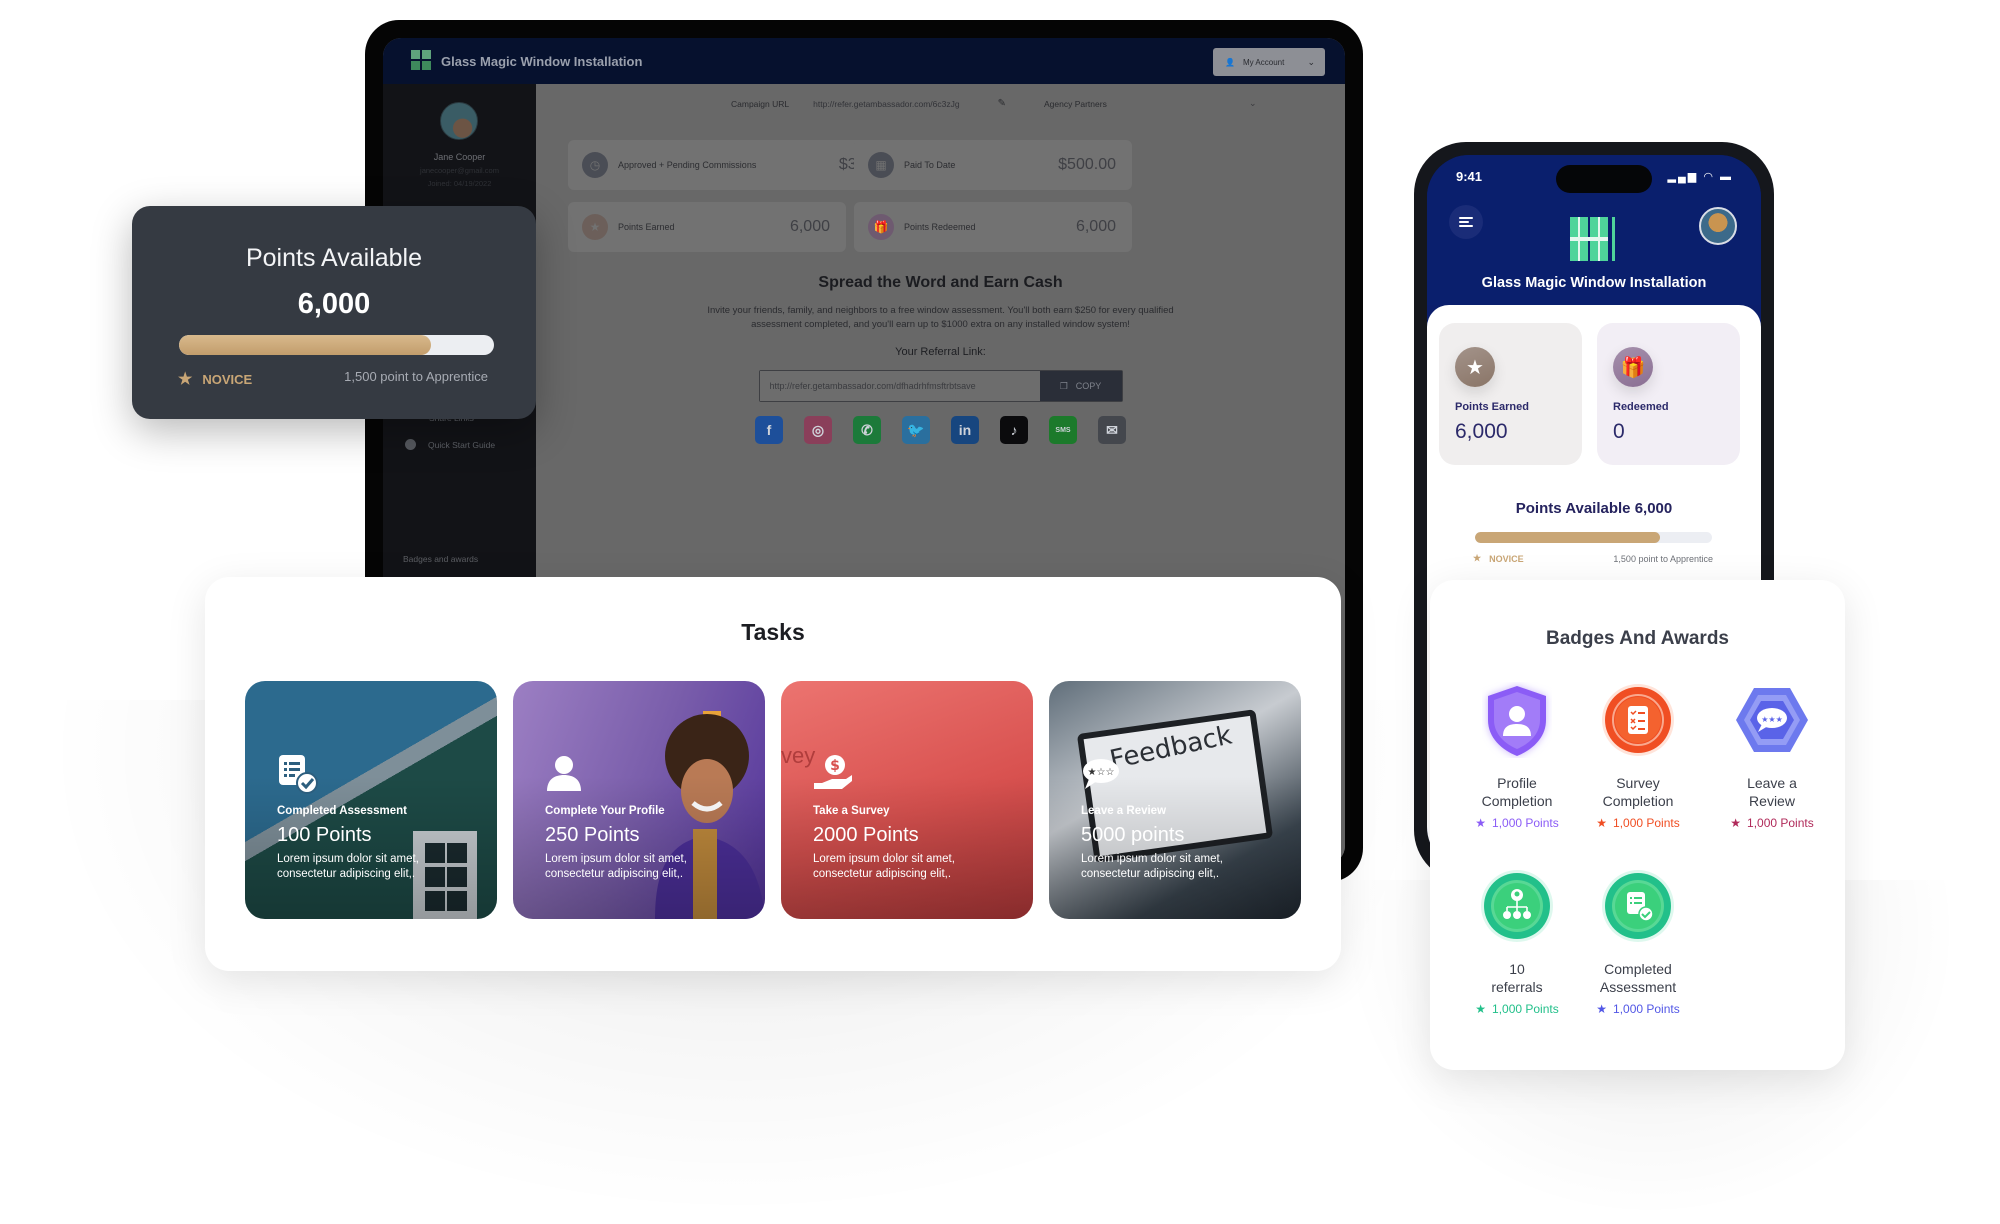 The image size is (2000, 1224). I want to click on user-joined-date: Joined: 04/19/2022, so click(459, 183).